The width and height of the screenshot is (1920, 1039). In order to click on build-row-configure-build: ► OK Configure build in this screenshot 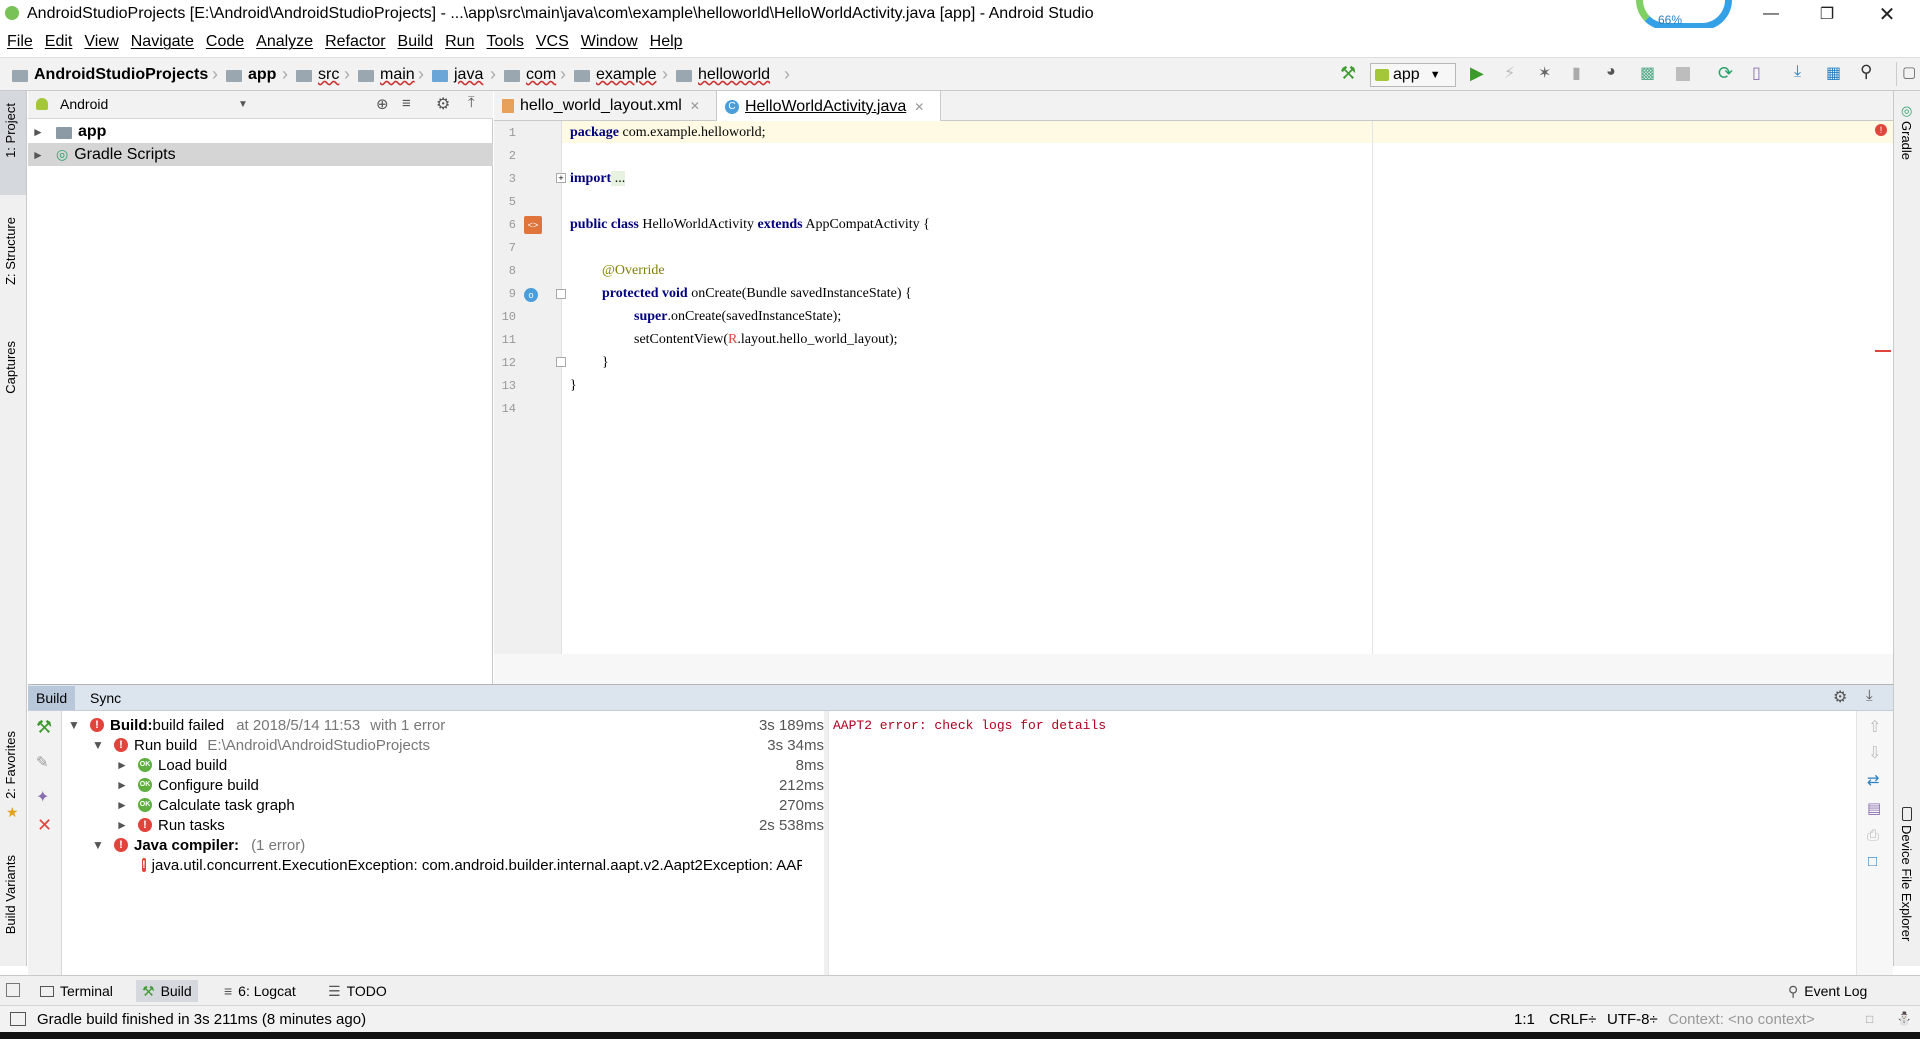, I will do `click(187, 785)`.